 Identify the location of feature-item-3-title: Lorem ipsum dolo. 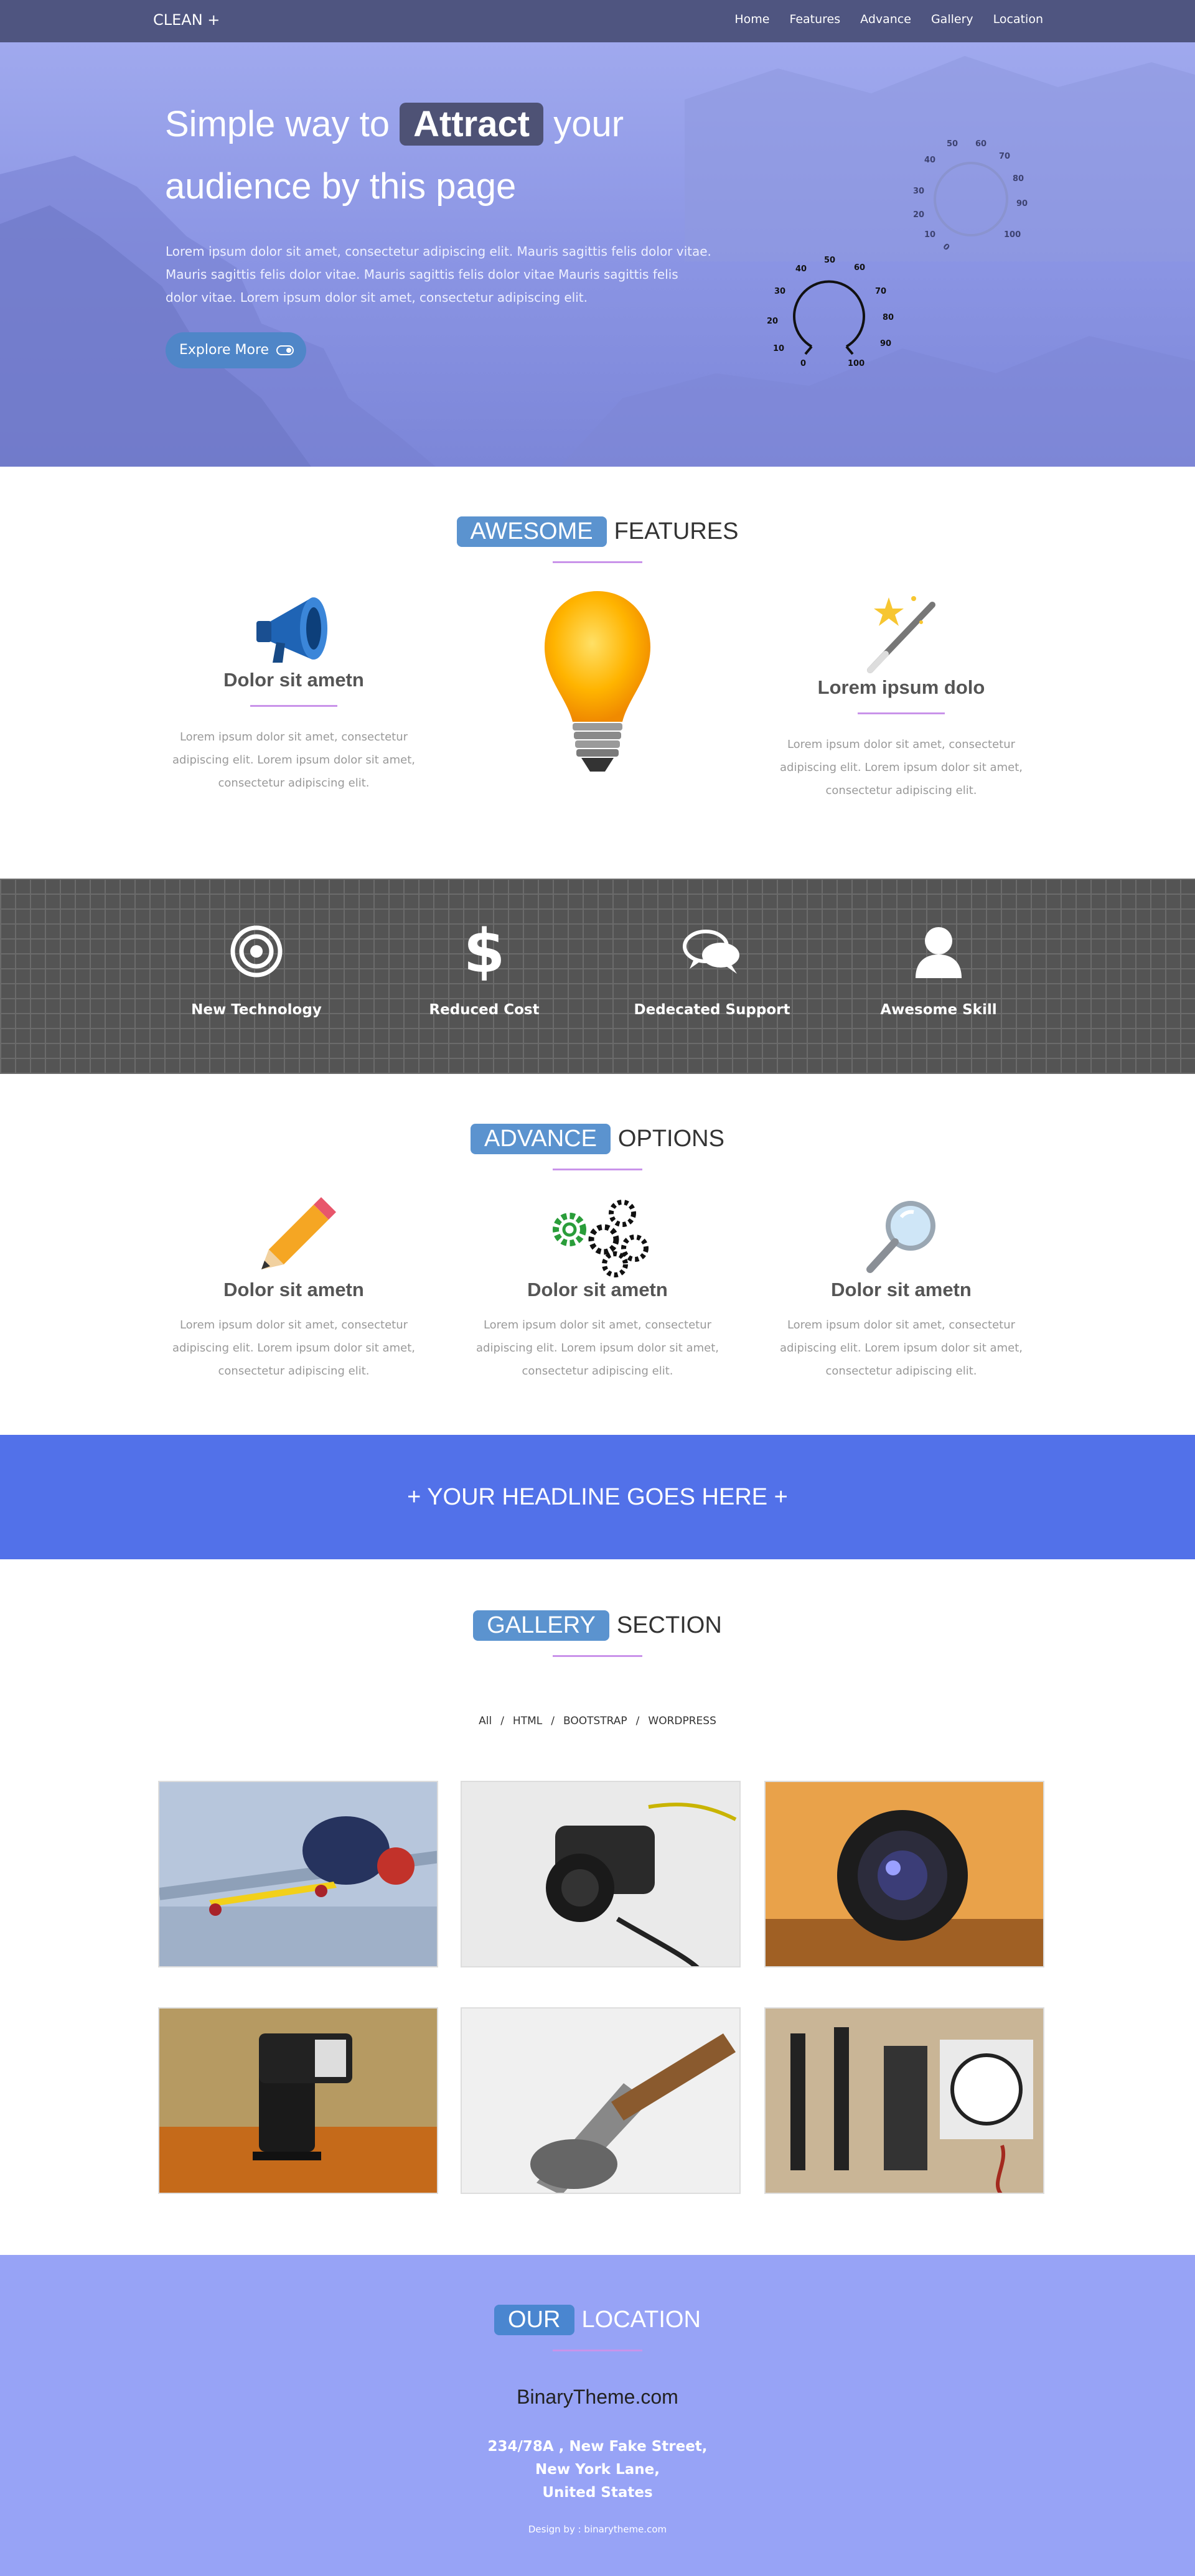
(901, 687).